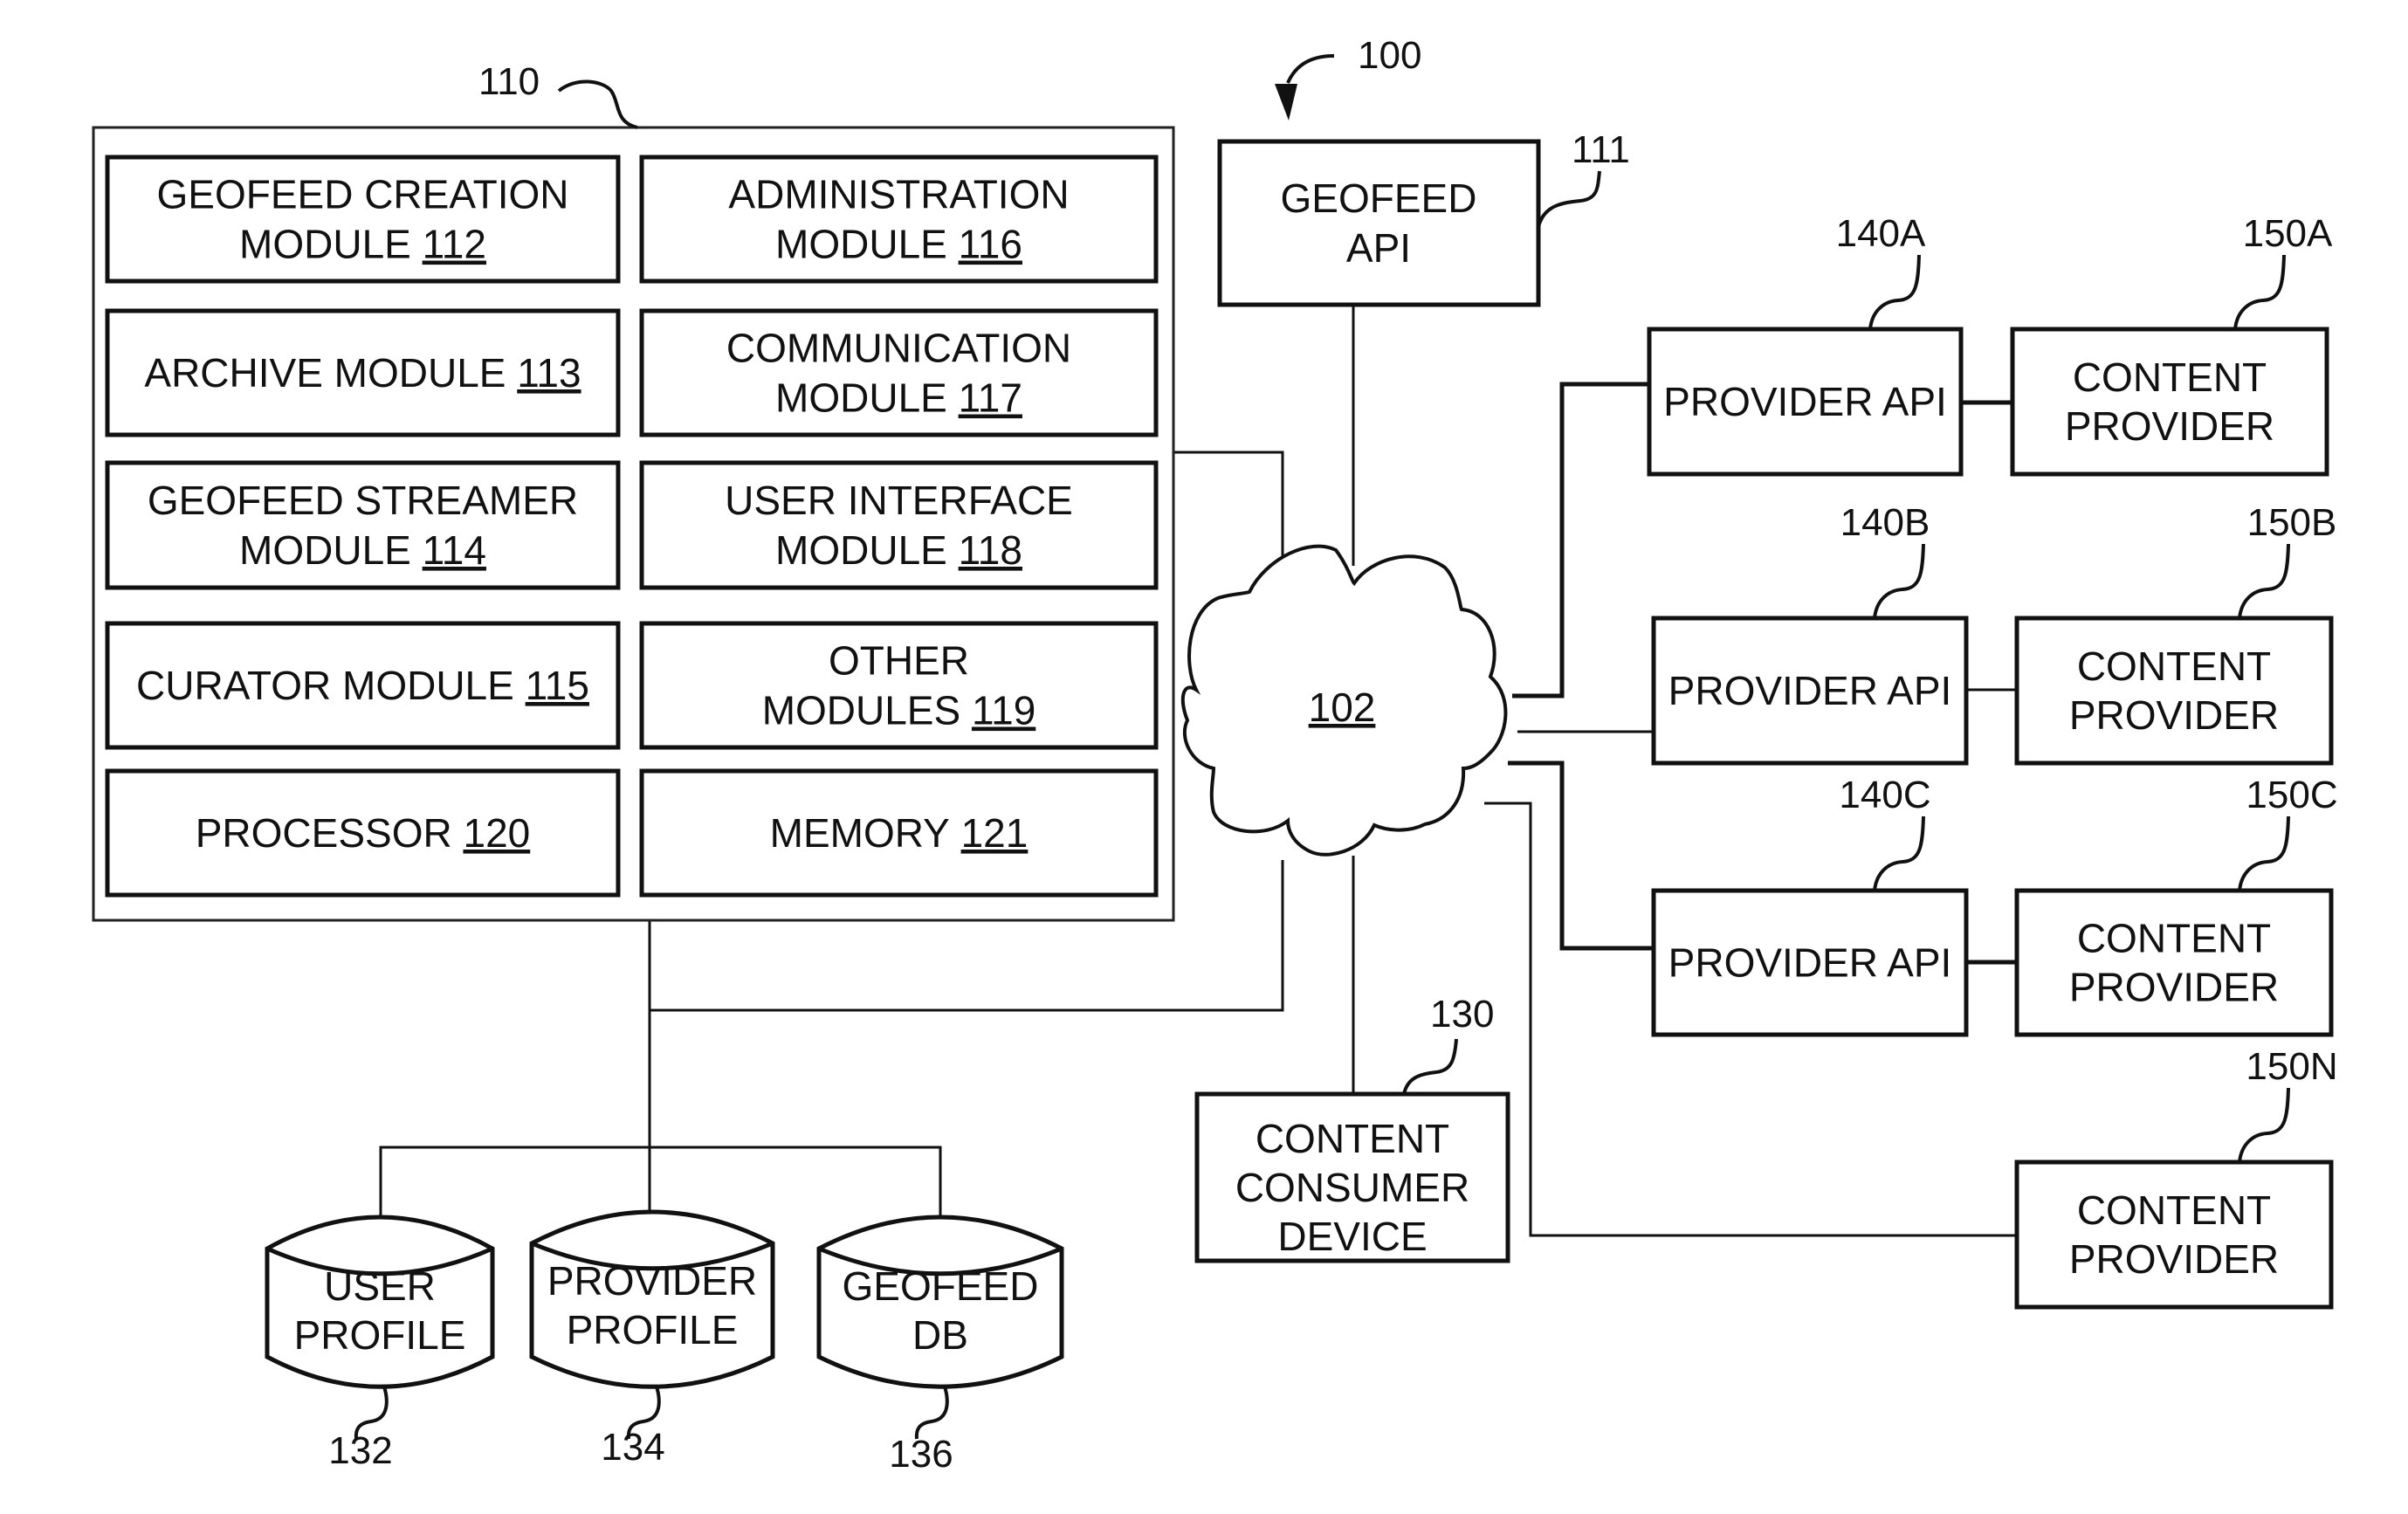 Image resolution: width=2408 pixels, height=1514 pixels. I want to click on geofeed-api-box, so click(1379, 223).